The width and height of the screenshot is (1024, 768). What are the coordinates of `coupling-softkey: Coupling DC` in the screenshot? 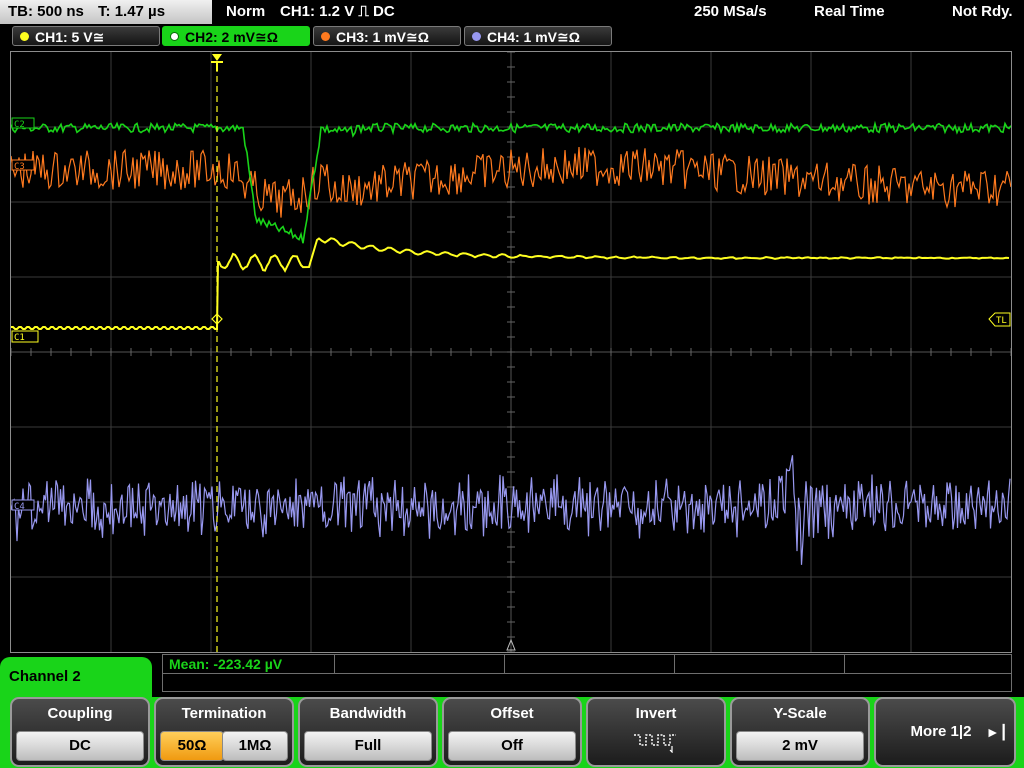 It's located at (80, 732).